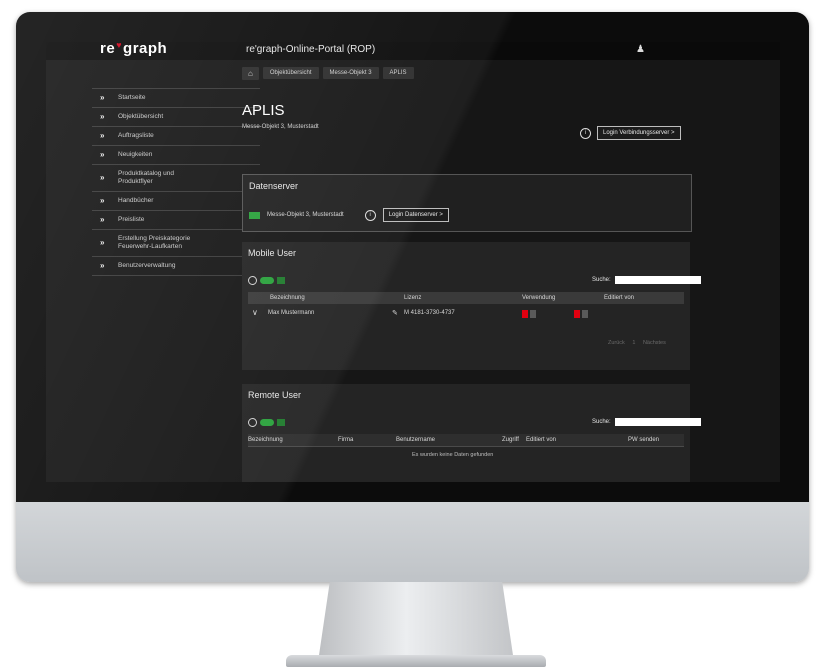  Describe the element at coordinates (263, 110) in the screenshot. I see `page-title: APLIS` at that location.